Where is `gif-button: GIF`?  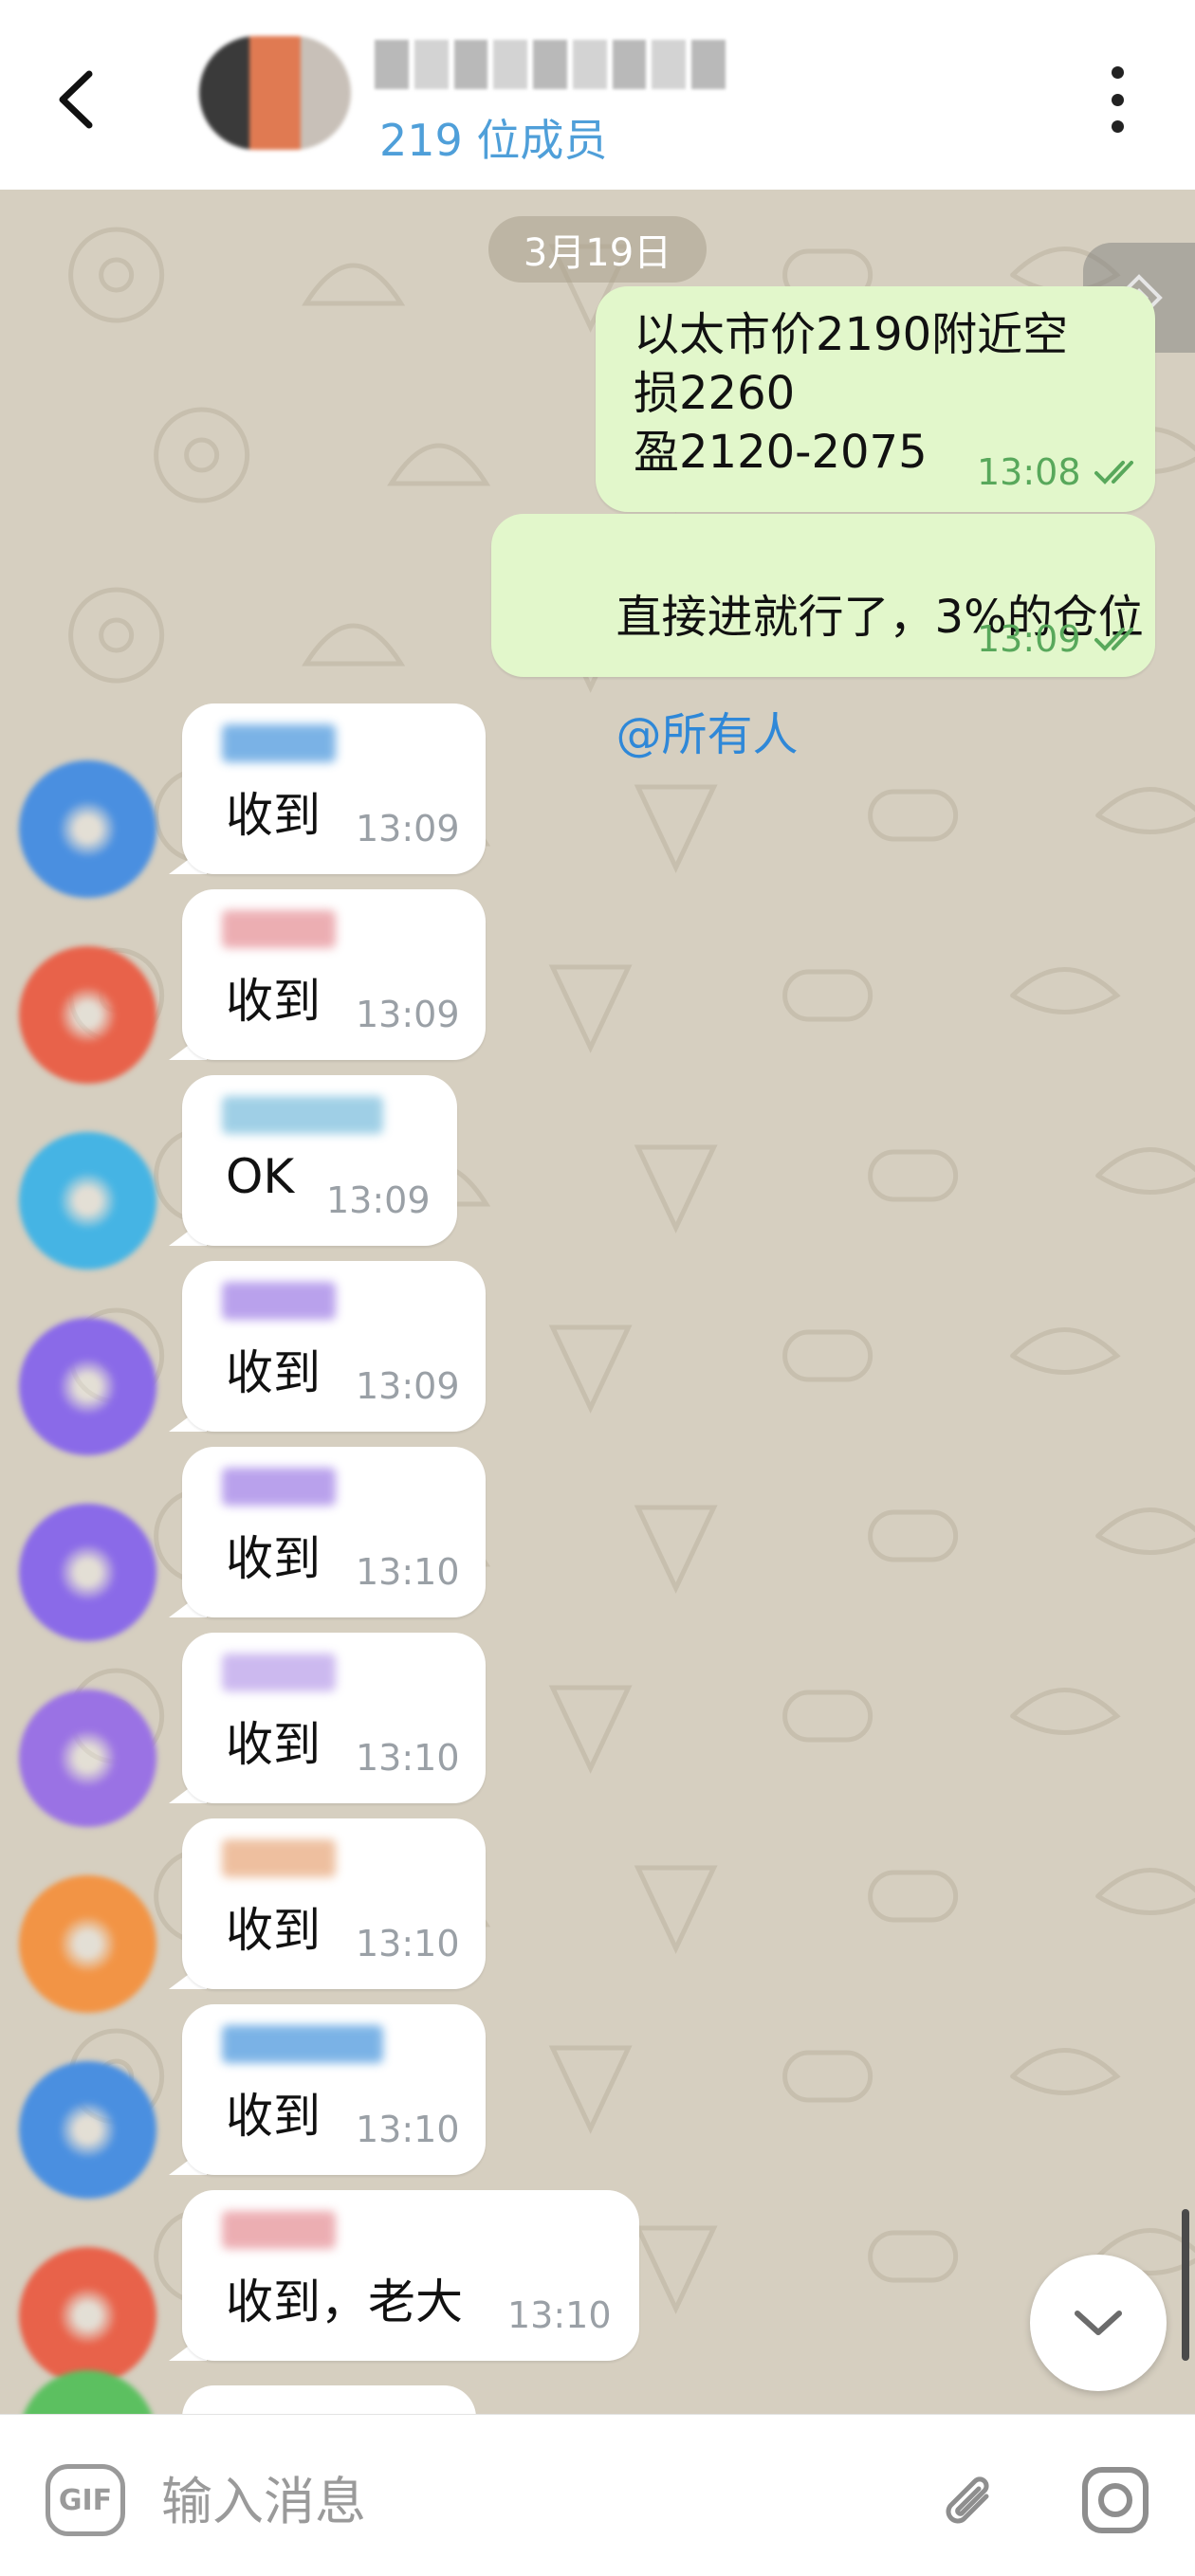 gif-button: GIF is located at coordinates (86, 2500).